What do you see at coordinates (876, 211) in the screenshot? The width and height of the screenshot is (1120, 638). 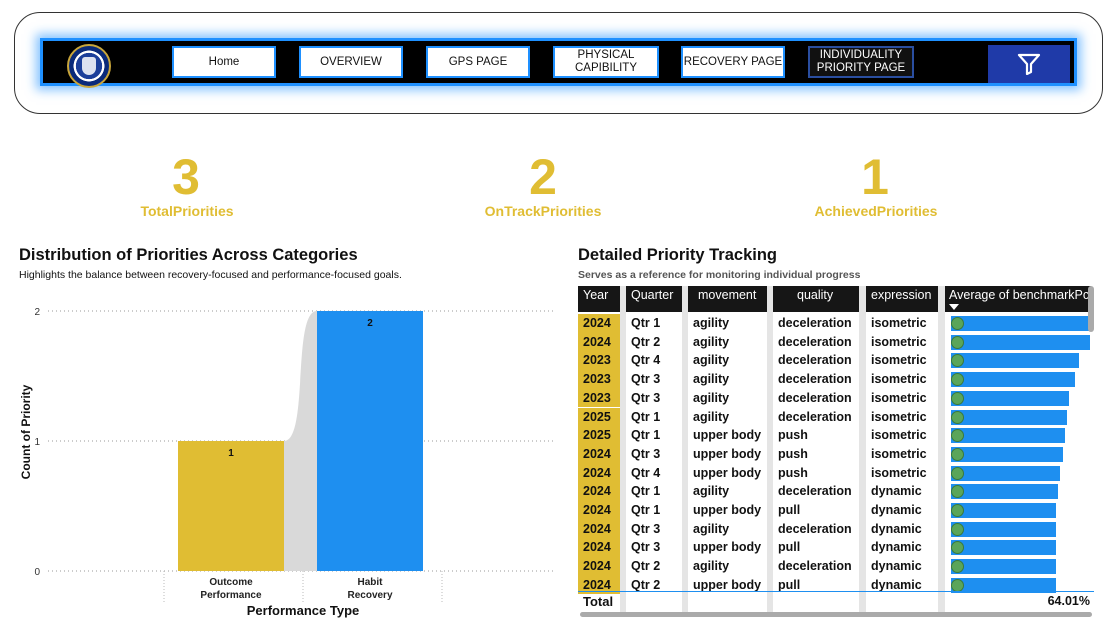 I see `kpi-achieved-label: AchievedPriorities` at bounding box center [876, 211].